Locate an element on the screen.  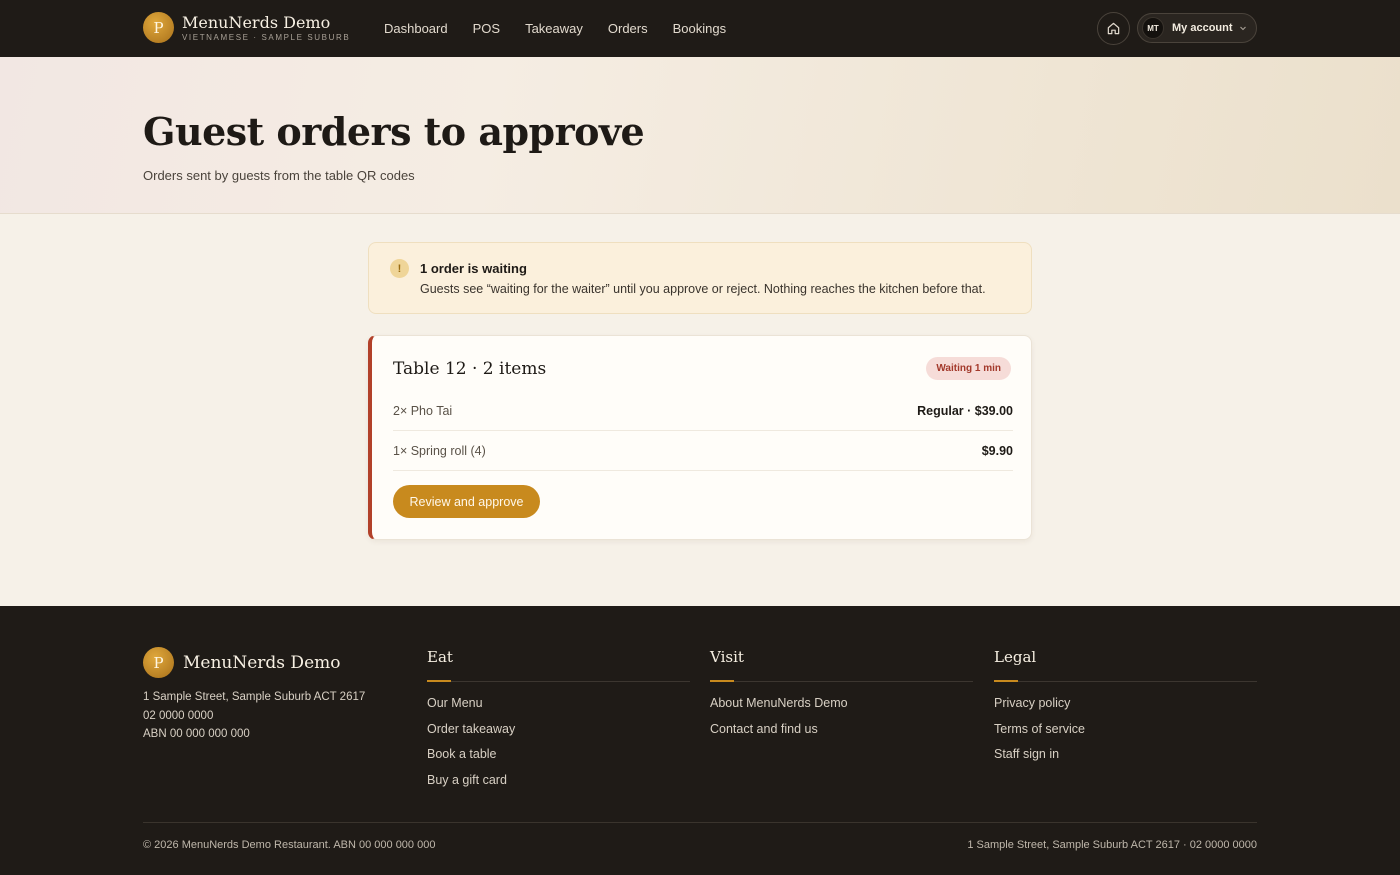
footer-link-contact: Contact and find us is located at coordinates (841, 735).